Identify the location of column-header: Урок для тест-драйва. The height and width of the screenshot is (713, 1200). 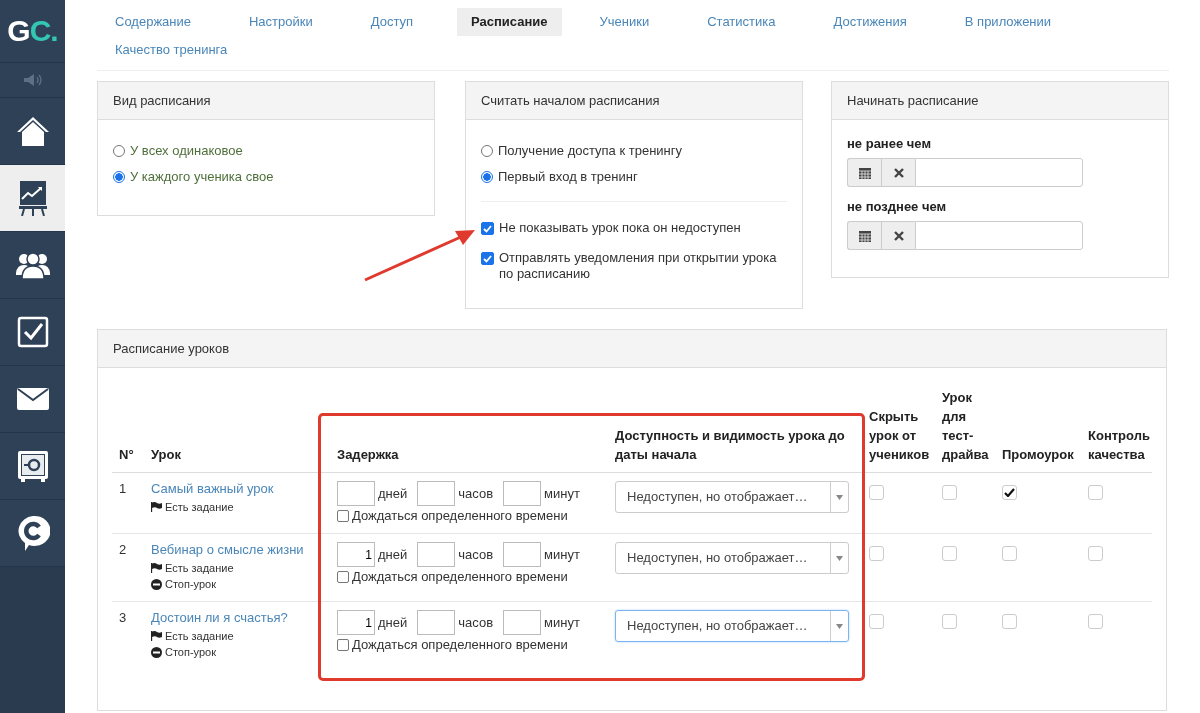
(965, 426).